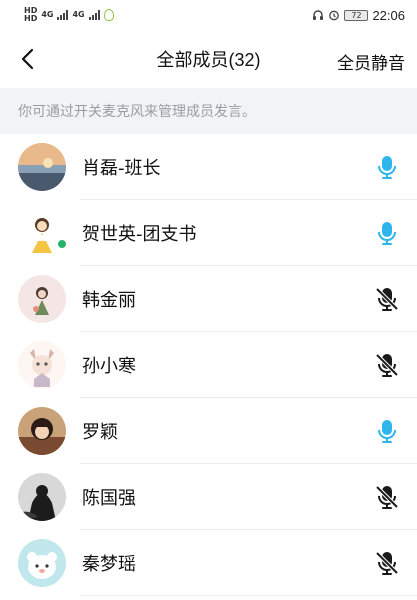 The width and height of the screenshot is (417, 600). What do you see at coordinates (208, 497) in the screenshot?
I see `member-row: 陈国强` at bounding box center [208, 497].